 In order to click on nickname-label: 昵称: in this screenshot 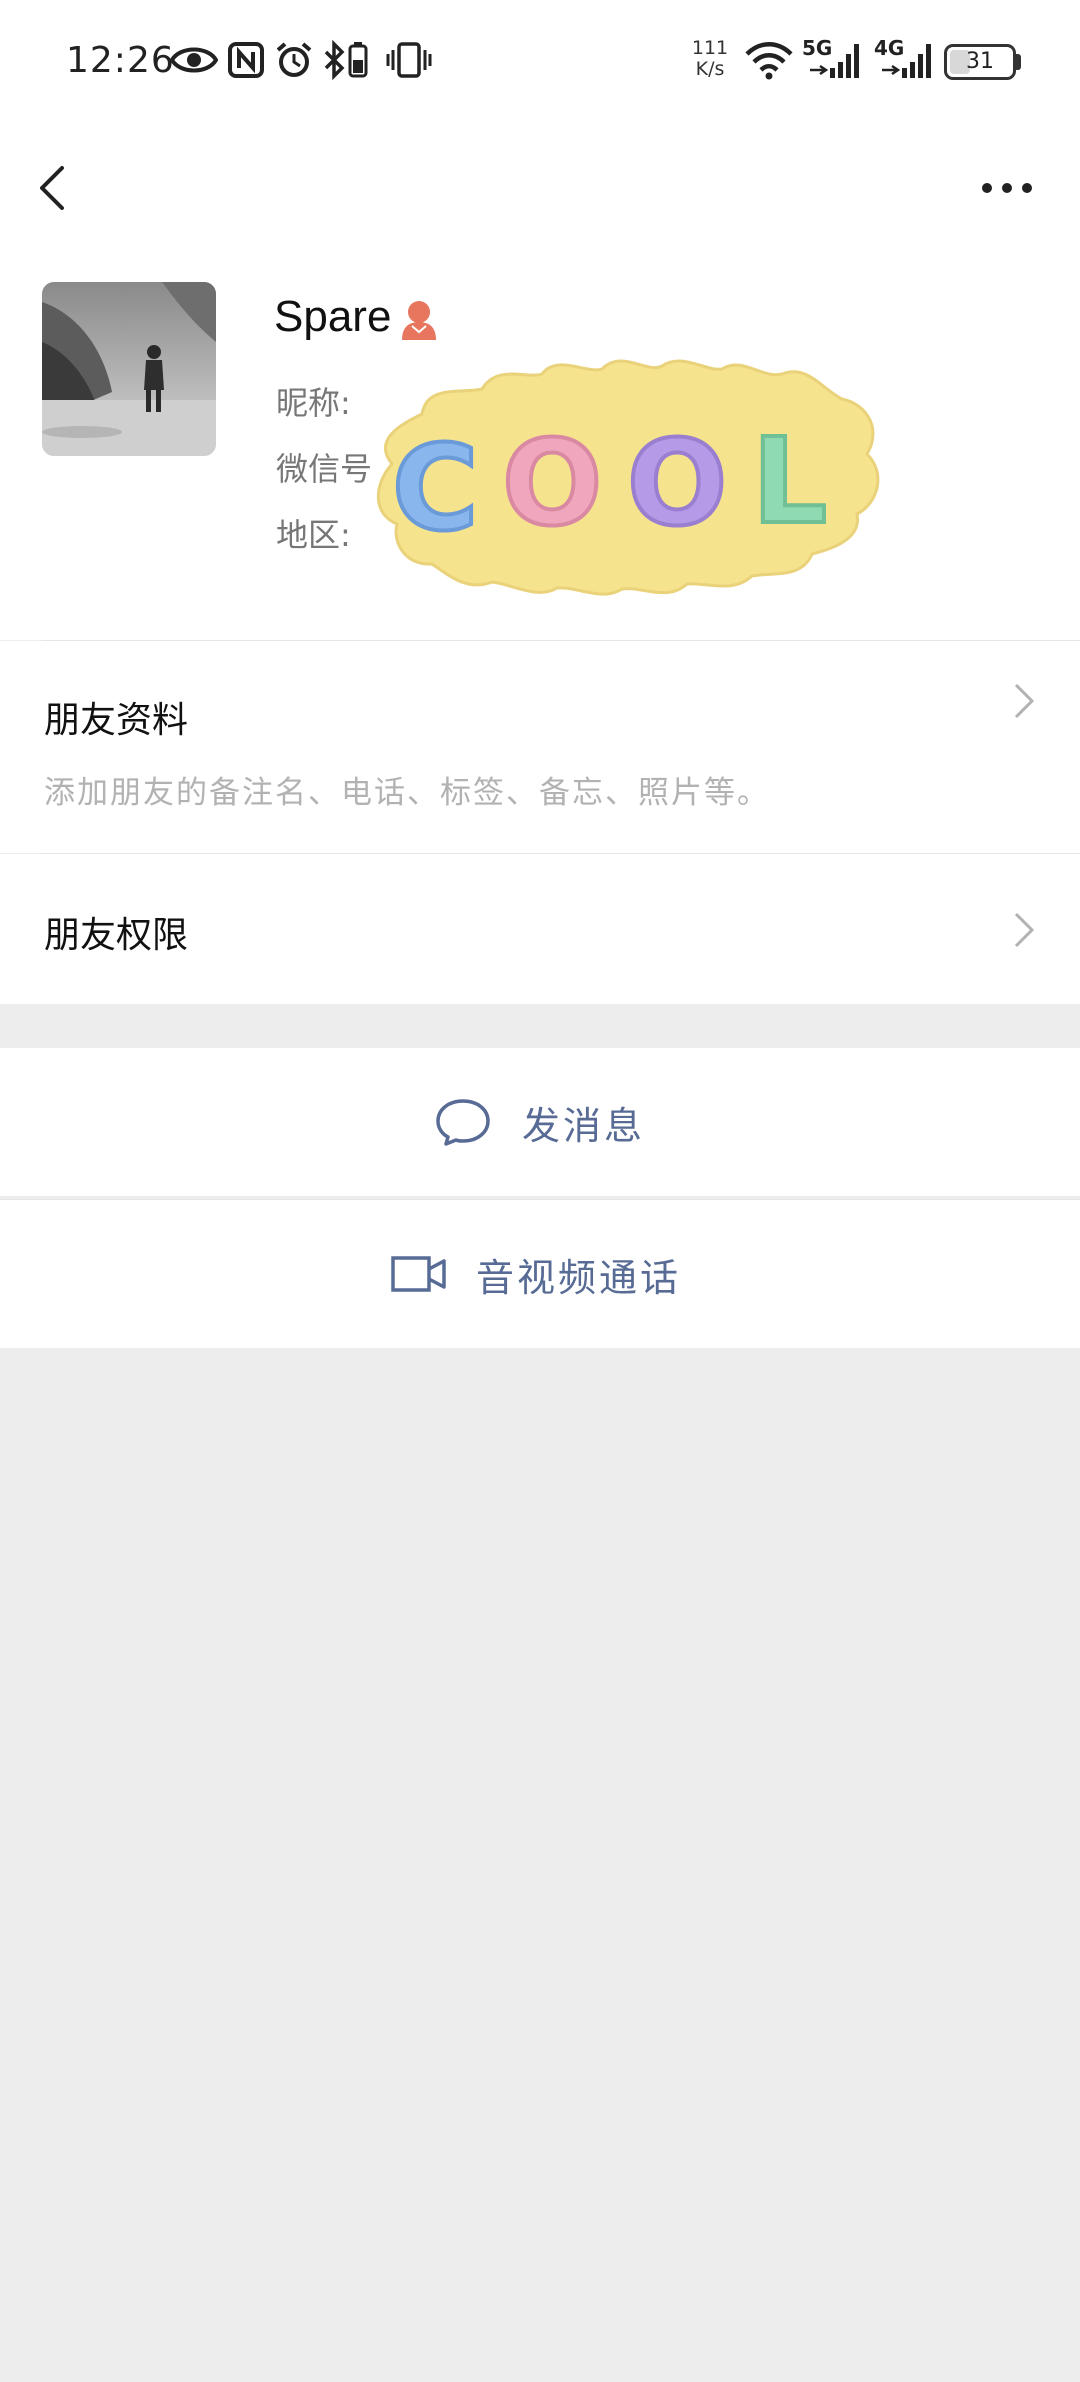, I will do `click(313, 403)`.